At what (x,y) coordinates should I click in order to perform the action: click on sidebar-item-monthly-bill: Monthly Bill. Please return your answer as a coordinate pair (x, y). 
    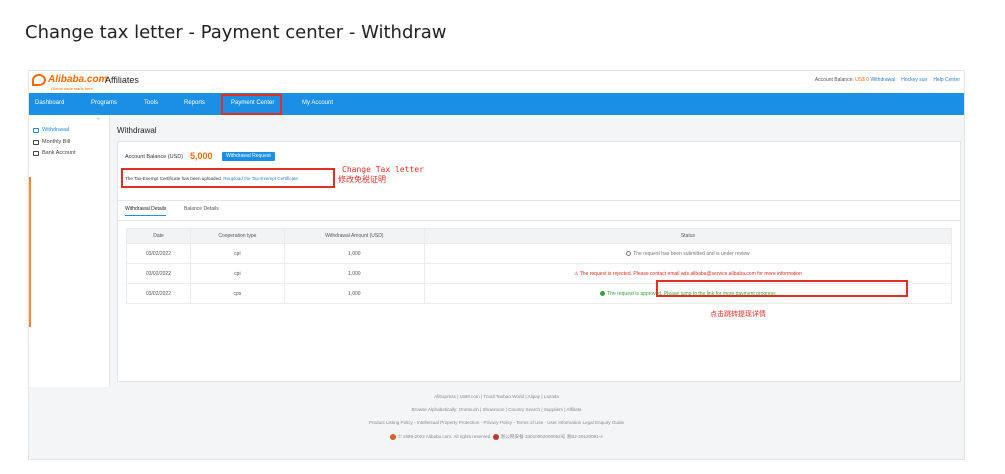
    Looking at the image, I should click on (51, 142).